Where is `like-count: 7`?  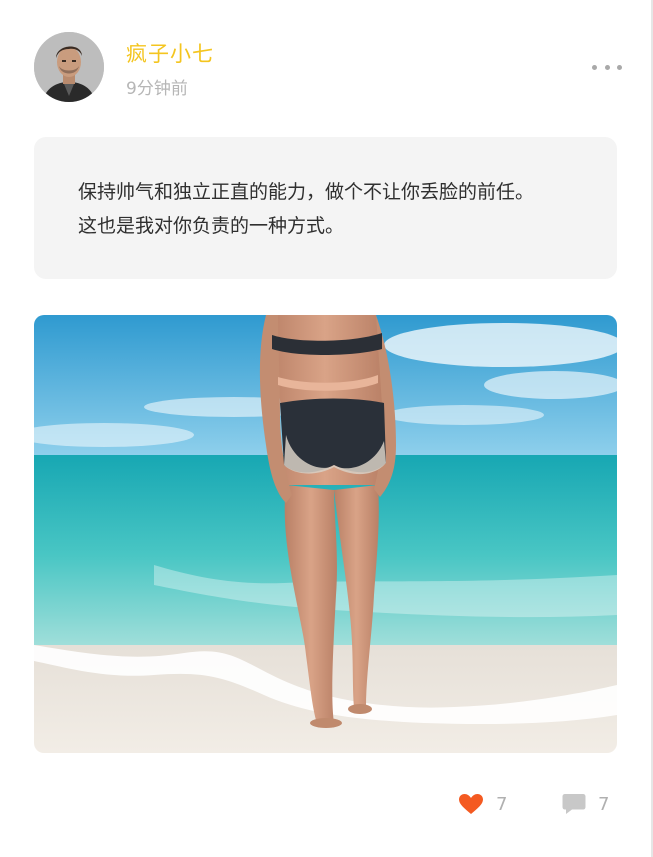
like-count: 7 is located at coordinates (502, 804).